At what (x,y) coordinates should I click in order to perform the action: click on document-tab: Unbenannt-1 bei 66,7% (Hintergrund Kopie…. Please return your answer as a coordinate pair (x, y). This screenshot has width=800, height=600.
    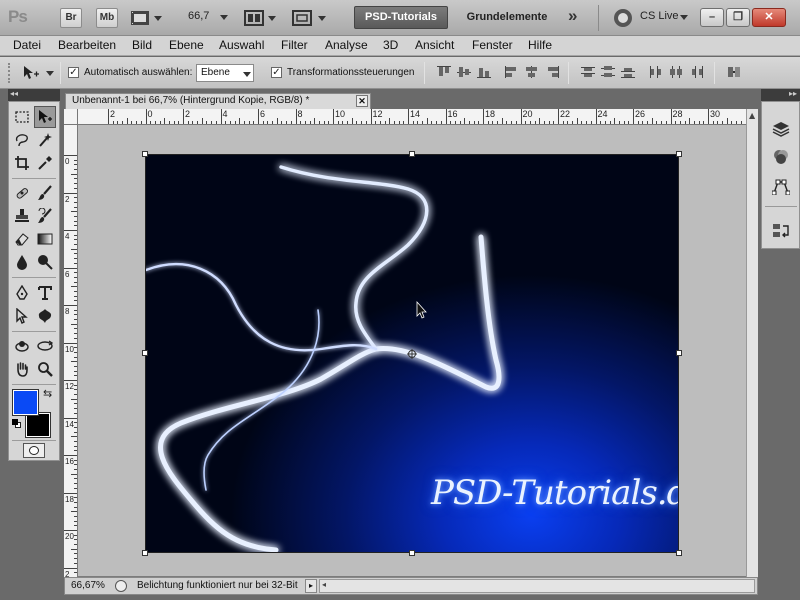
    Looking at the image, I should click on (218, 101).